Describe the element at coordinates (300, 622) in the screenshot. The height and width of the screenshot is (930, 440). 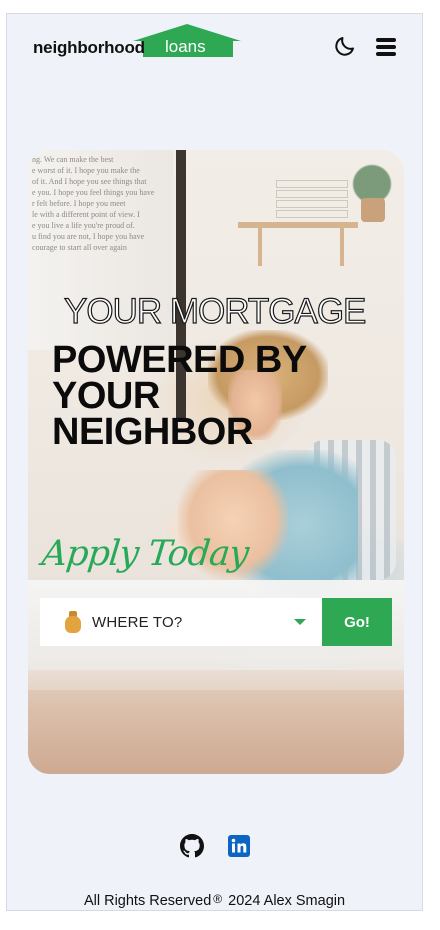
I see `chevron-down-icon` at that location.